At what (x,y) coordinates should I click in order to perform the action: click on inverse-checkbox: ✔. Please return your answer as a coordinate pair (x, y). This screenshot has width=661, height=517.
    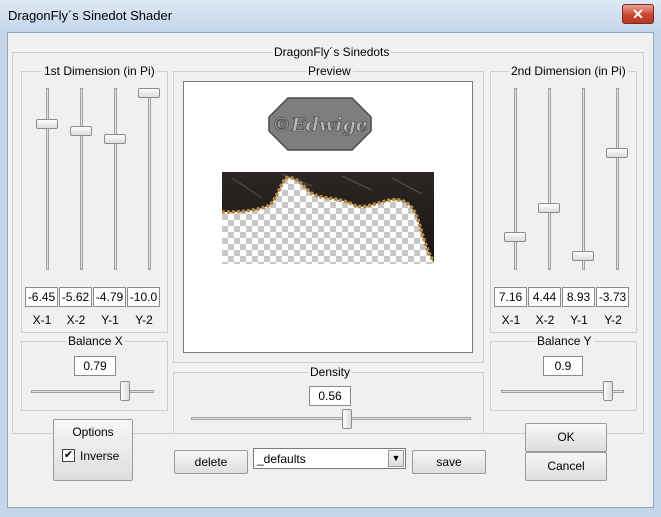
    Looking at the image, I should click on (68, 455).